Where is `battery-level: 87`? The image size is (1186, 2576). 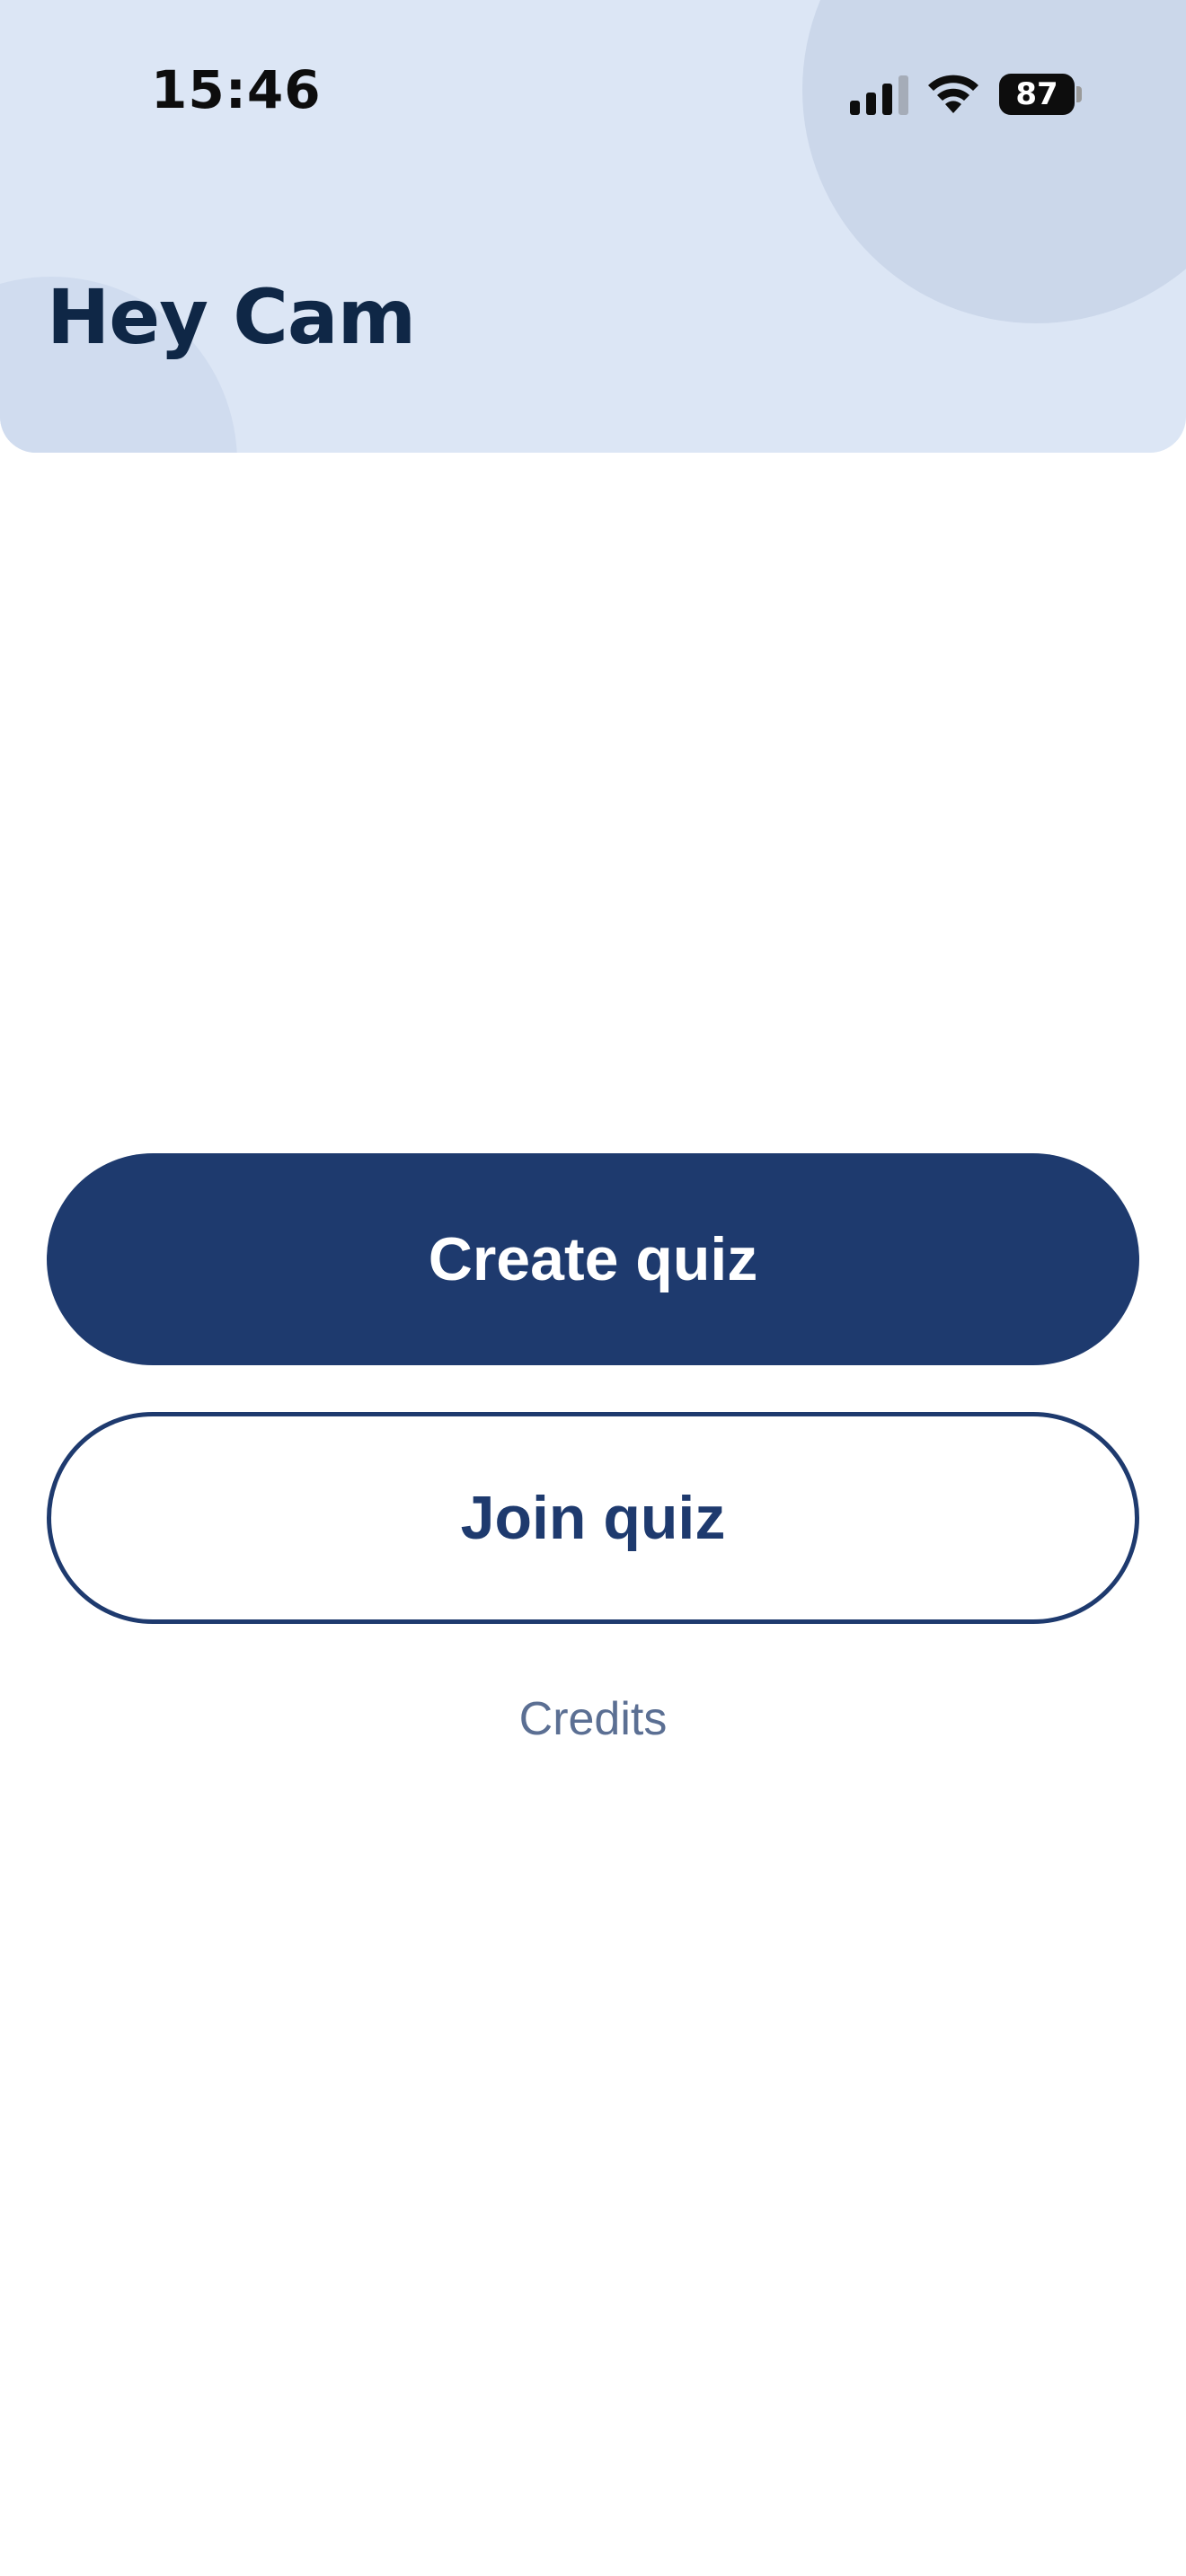
battery-level: 87 is located at coordinates (1037, 94).